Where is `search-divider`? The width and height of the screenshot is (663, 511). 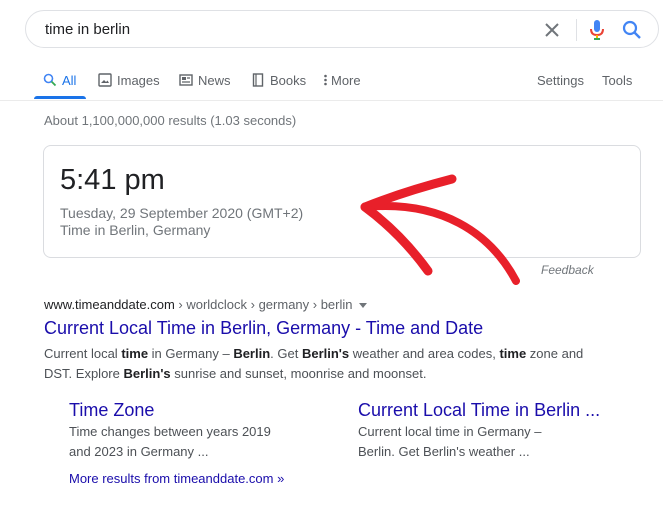 search-divider is located at coordinates (576, 30).